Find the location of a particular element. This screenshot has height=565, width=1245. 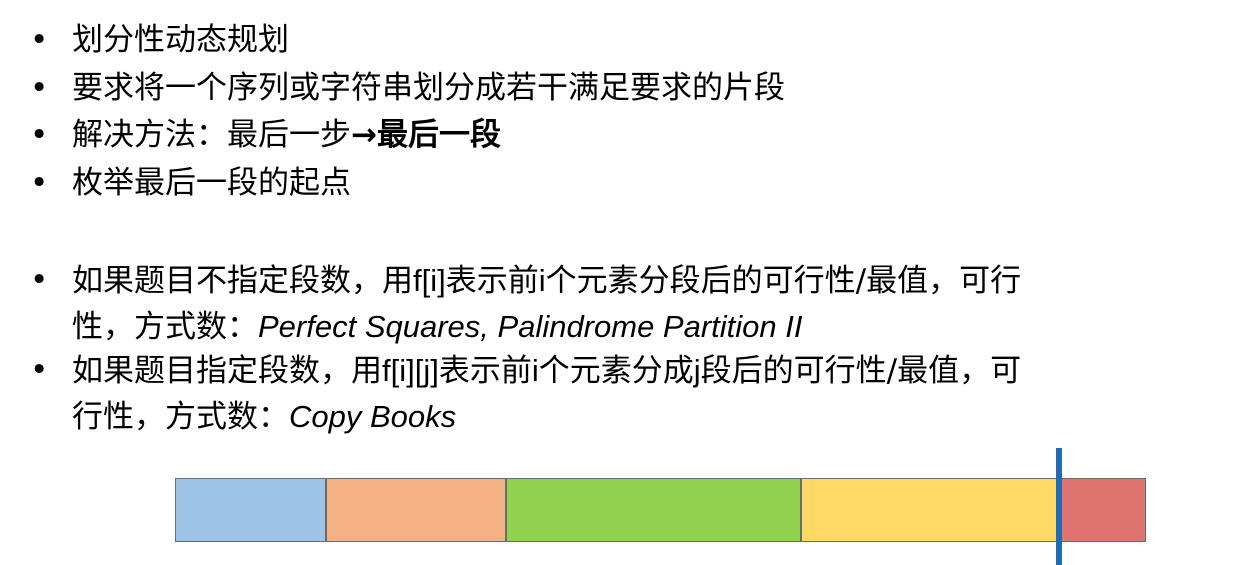

text-run: 段后的可行性/最值，可 is located at coordinates (861, 371).